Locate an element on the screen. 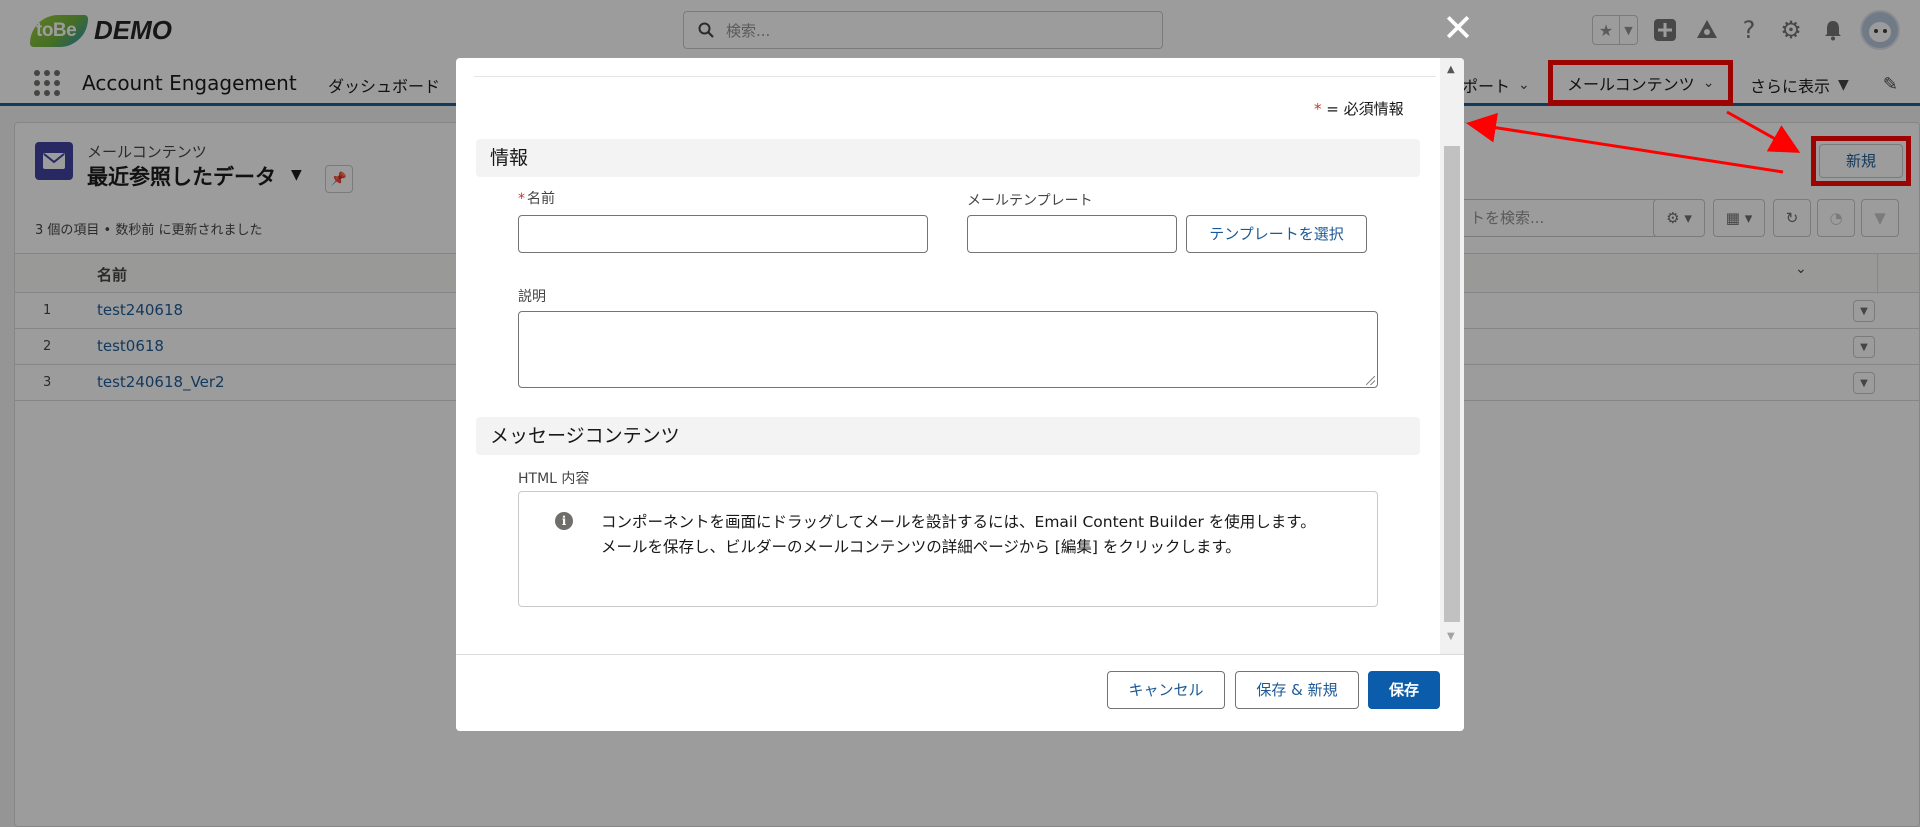 This screenshot has height=827, width=1920. scroll-up-arrow-icon: ▲ is located at coordinates (1451, 69).